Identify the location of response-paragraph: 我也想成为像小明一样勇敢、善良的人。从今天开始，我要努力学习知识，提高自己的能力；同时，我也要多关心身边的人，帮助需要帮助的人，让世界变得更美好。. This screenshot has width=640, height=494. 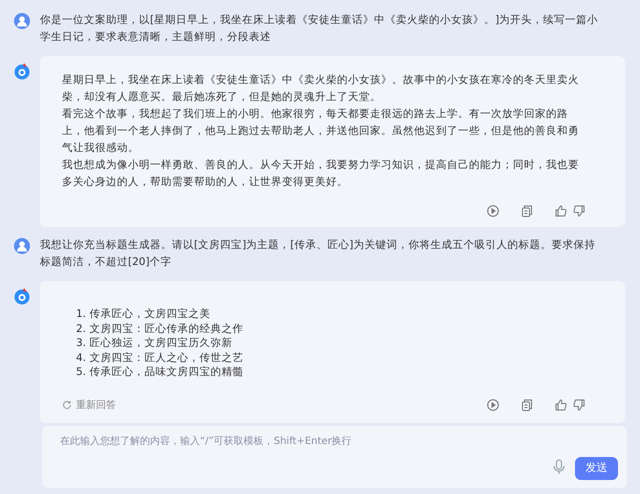
(321, 174).